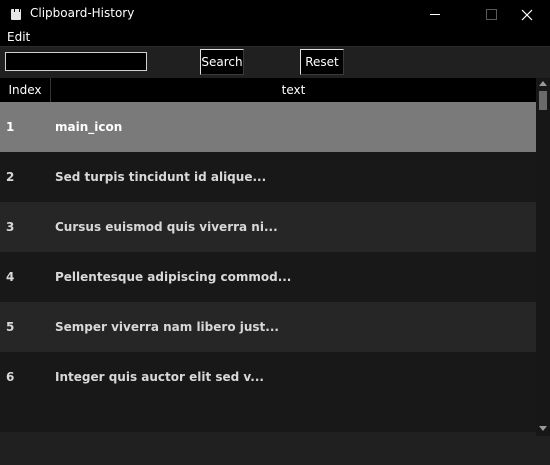  What do you see at coordinates (481, 14) in the screenshot?
I see `maximize-button` at bounding box center [481, 14].